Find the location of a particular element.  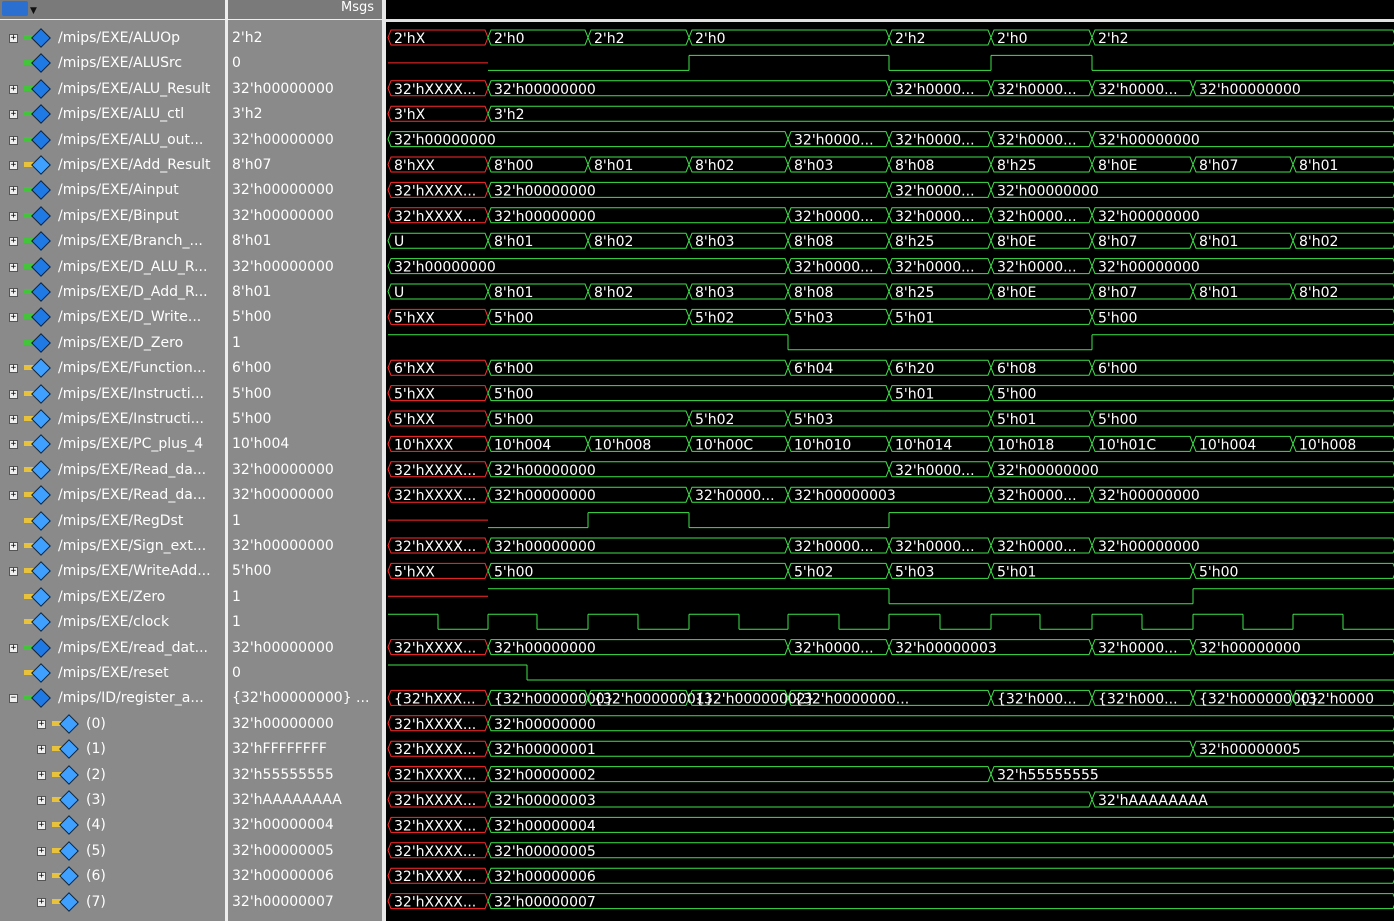

signal-row: + /mips/EXE/Binput is located at coordinates (112, 216).